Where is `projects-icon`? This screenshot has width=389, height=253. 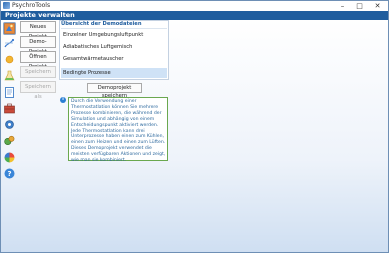 projects-icon is located at coordinates (9, 28).